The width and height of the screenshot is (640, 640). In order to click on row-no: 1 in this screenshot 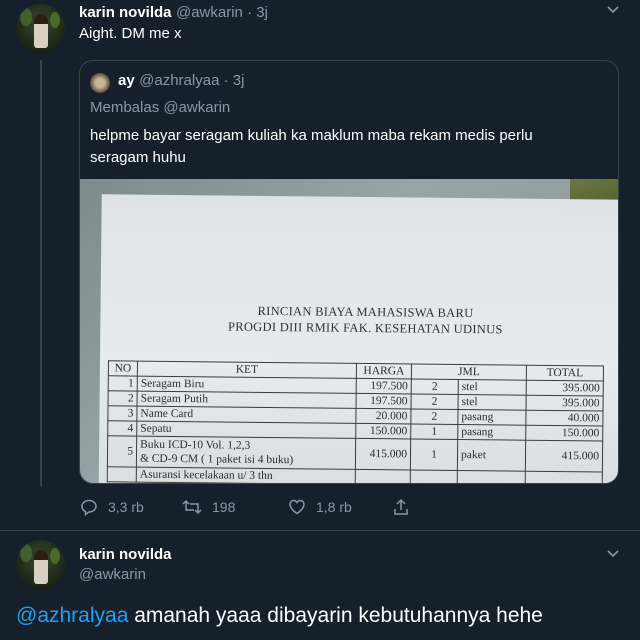, I will do `click(123, 383)`.